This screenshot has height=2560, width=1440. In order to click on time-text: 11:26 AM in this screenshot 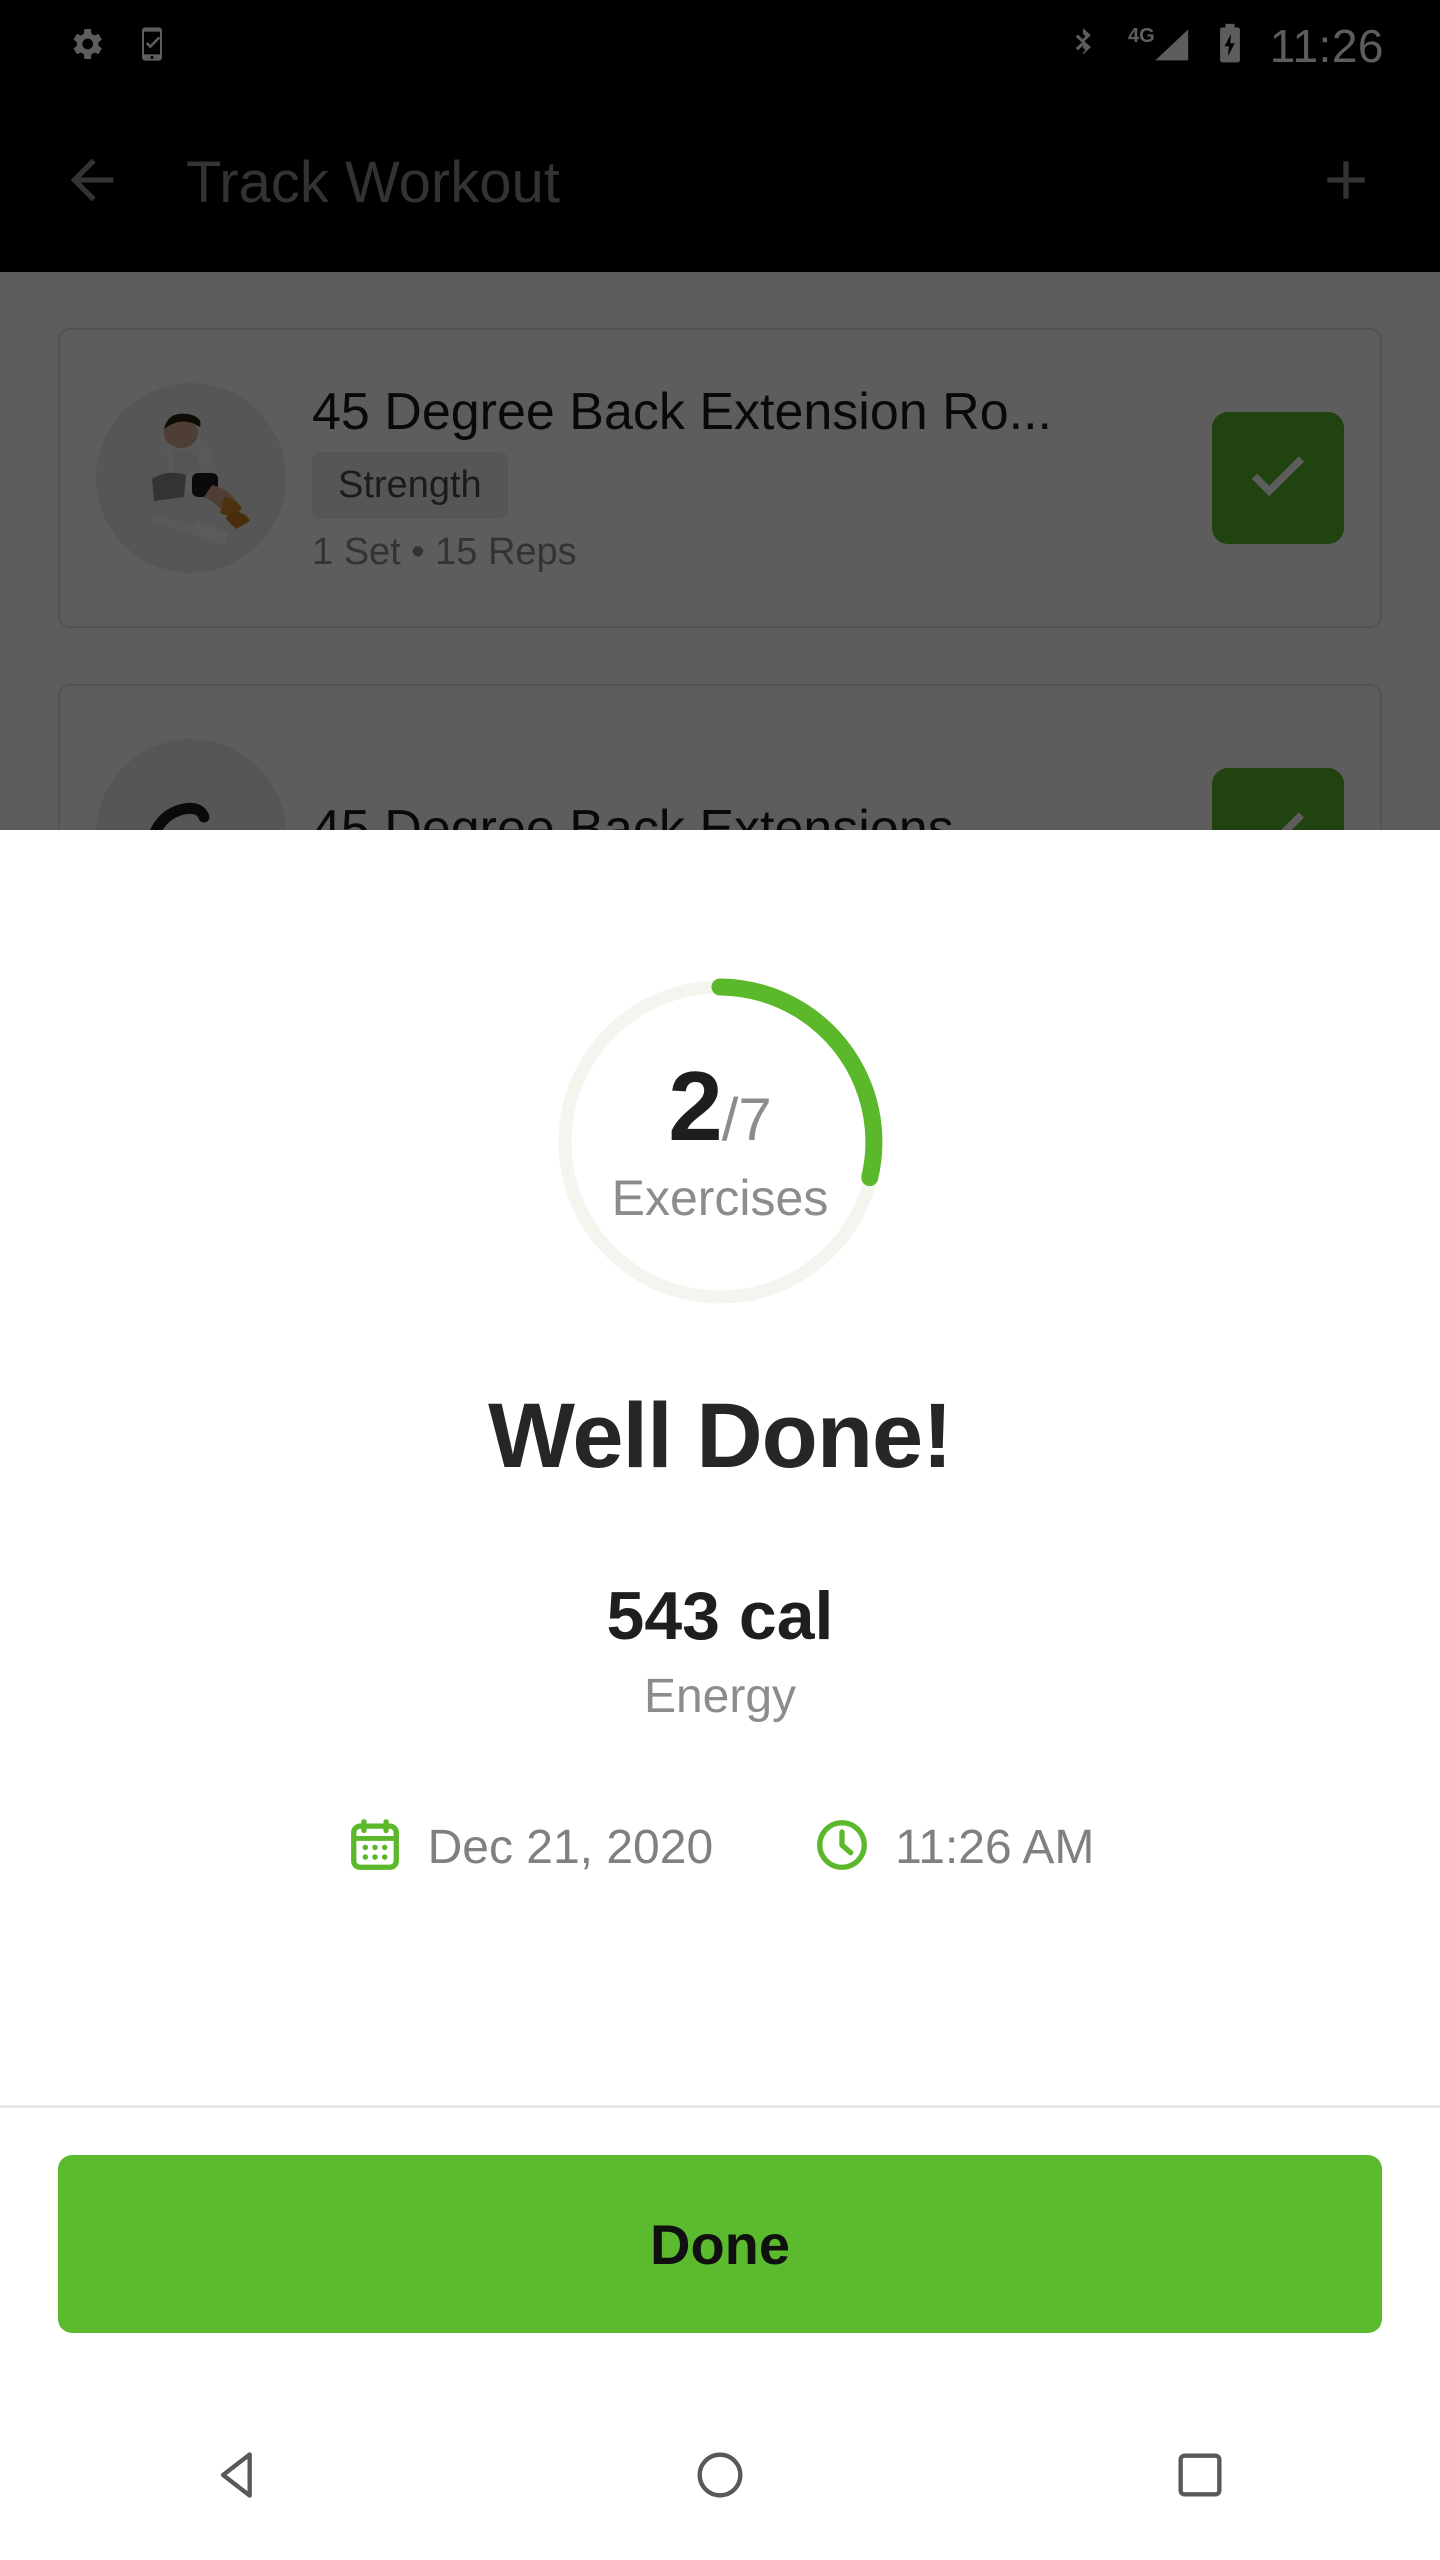, I will do `click(995, 1847)`.